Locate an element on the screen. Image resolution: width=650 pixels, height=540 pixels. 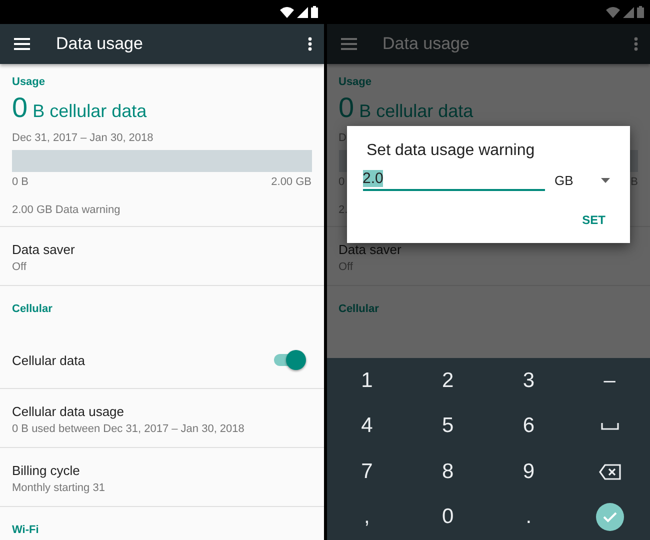
setting-summary: Off is located at coordinates (20, 266).